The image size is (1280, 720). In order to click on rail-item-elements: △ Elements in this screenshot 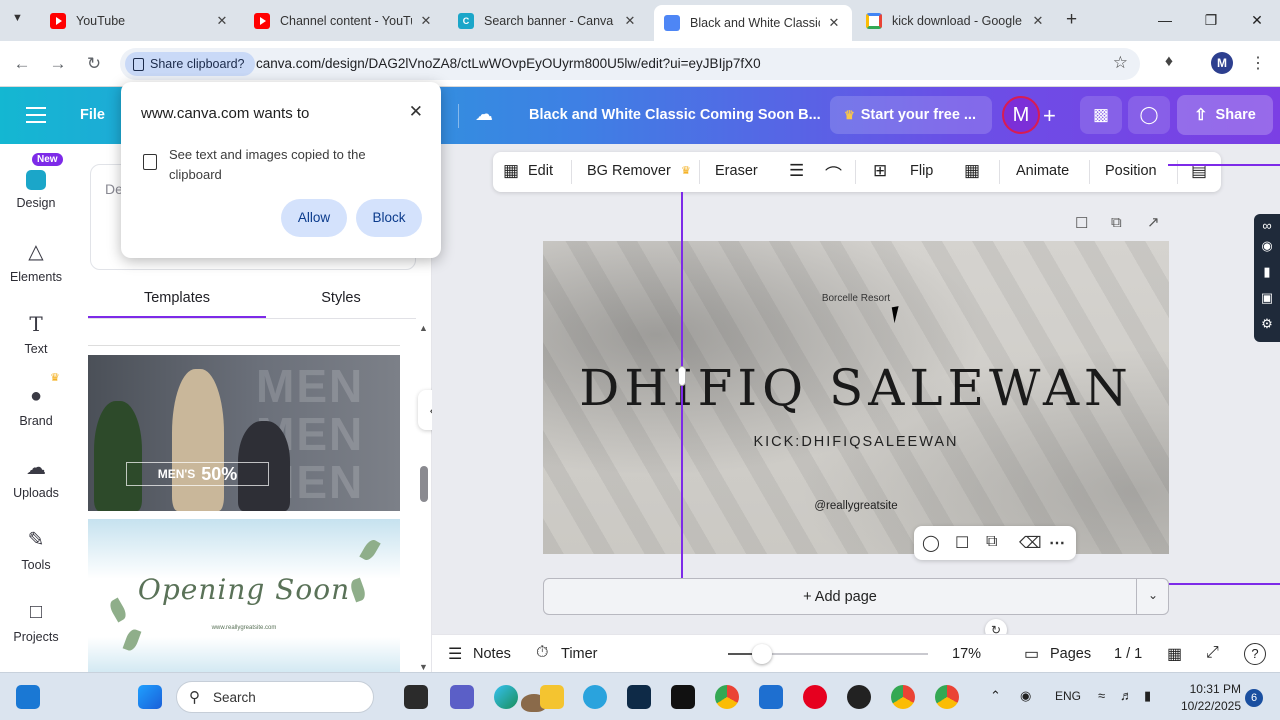, I will do `click(36, 262)`.